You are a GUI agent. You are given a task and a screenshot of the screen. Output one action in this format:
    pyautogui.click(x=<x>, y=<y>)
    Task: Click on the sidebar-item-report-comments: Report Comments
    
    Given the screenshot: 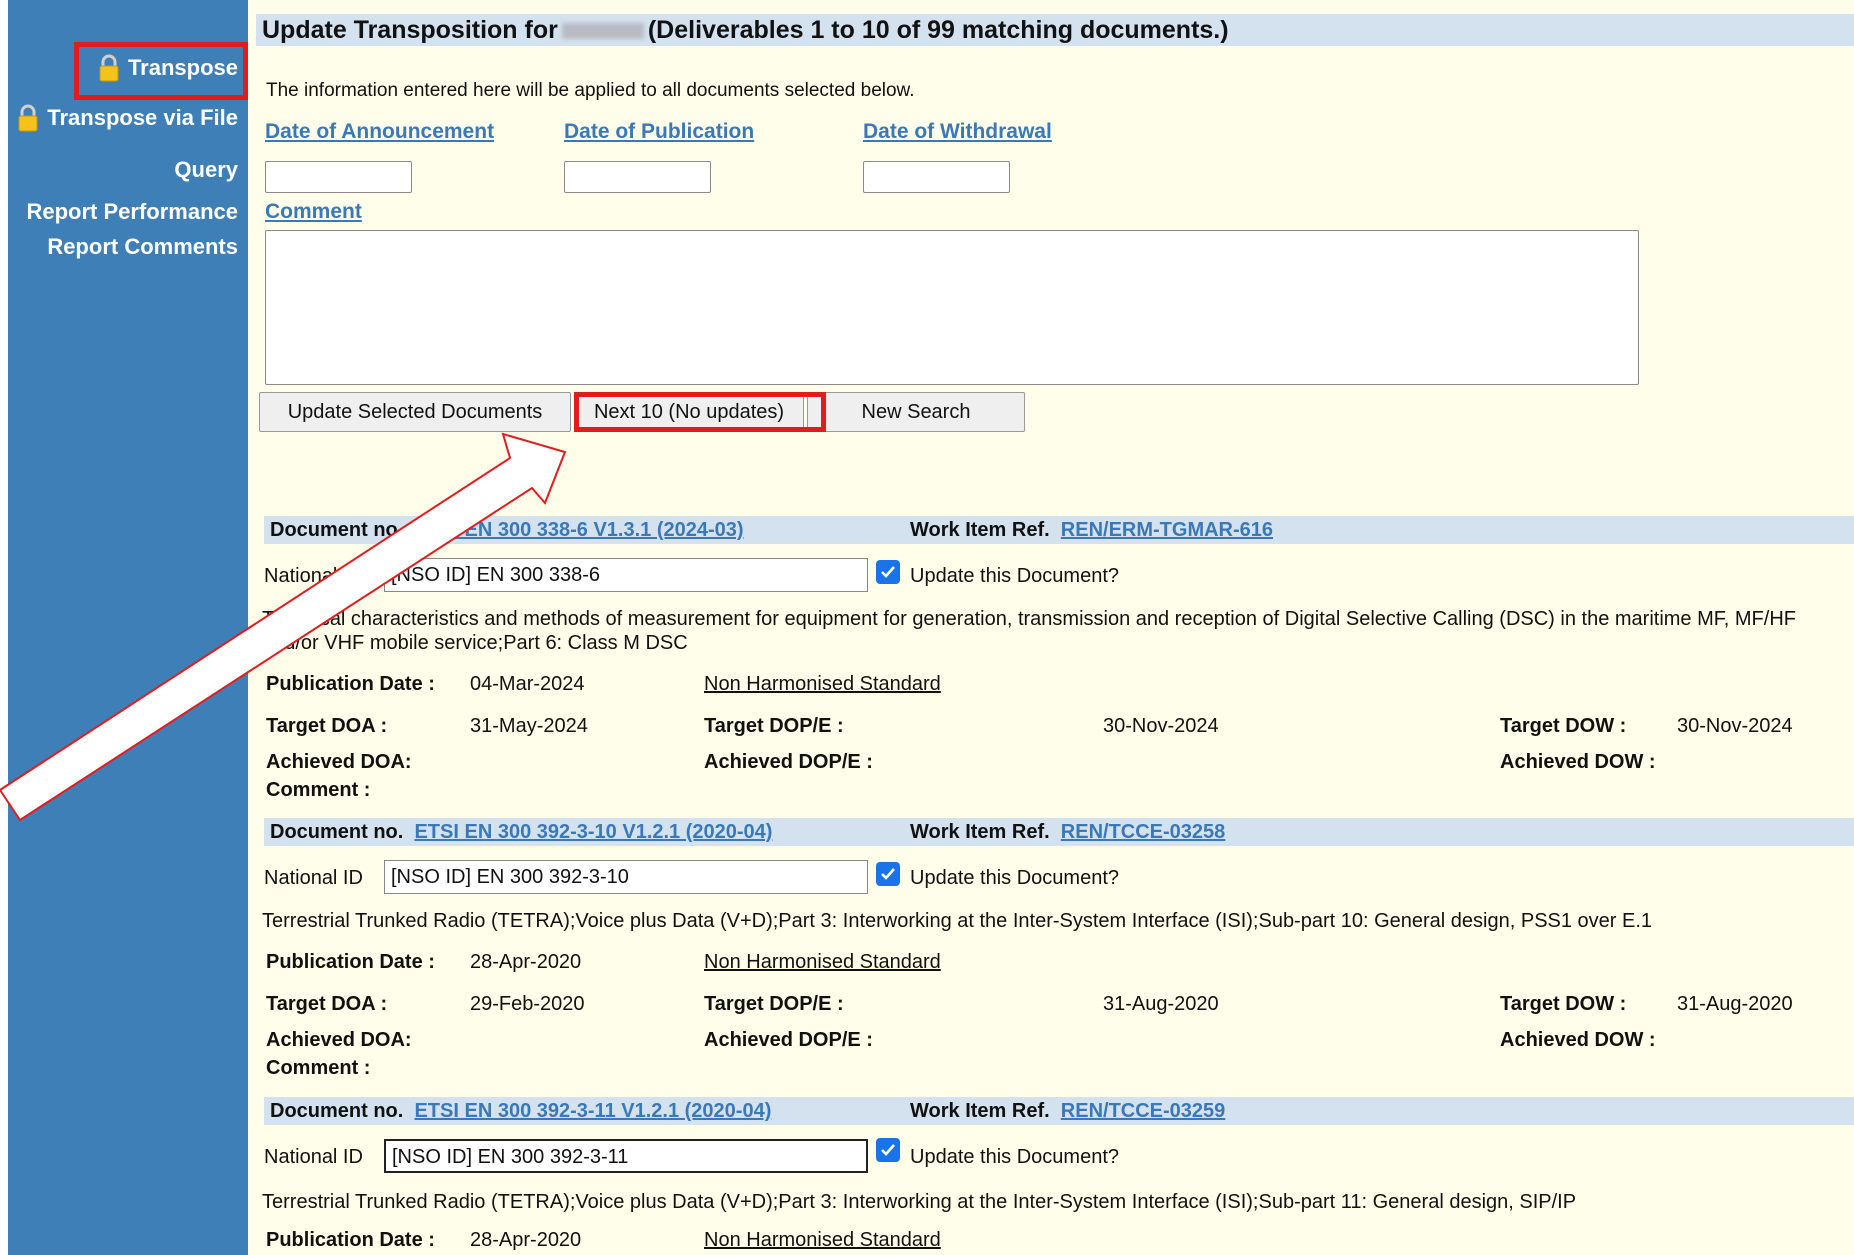 What is the action you would take?
    pyautogui.click(x=142, y=247)
    